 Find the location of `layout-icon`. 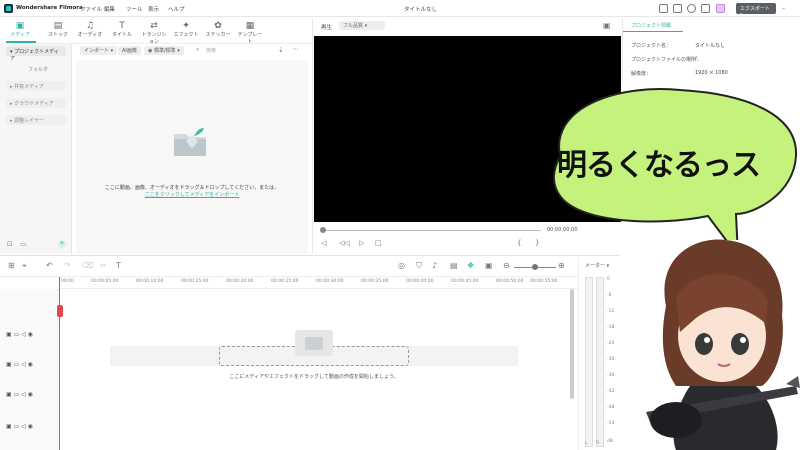

layout-icon is located at coordinates (677, 8).